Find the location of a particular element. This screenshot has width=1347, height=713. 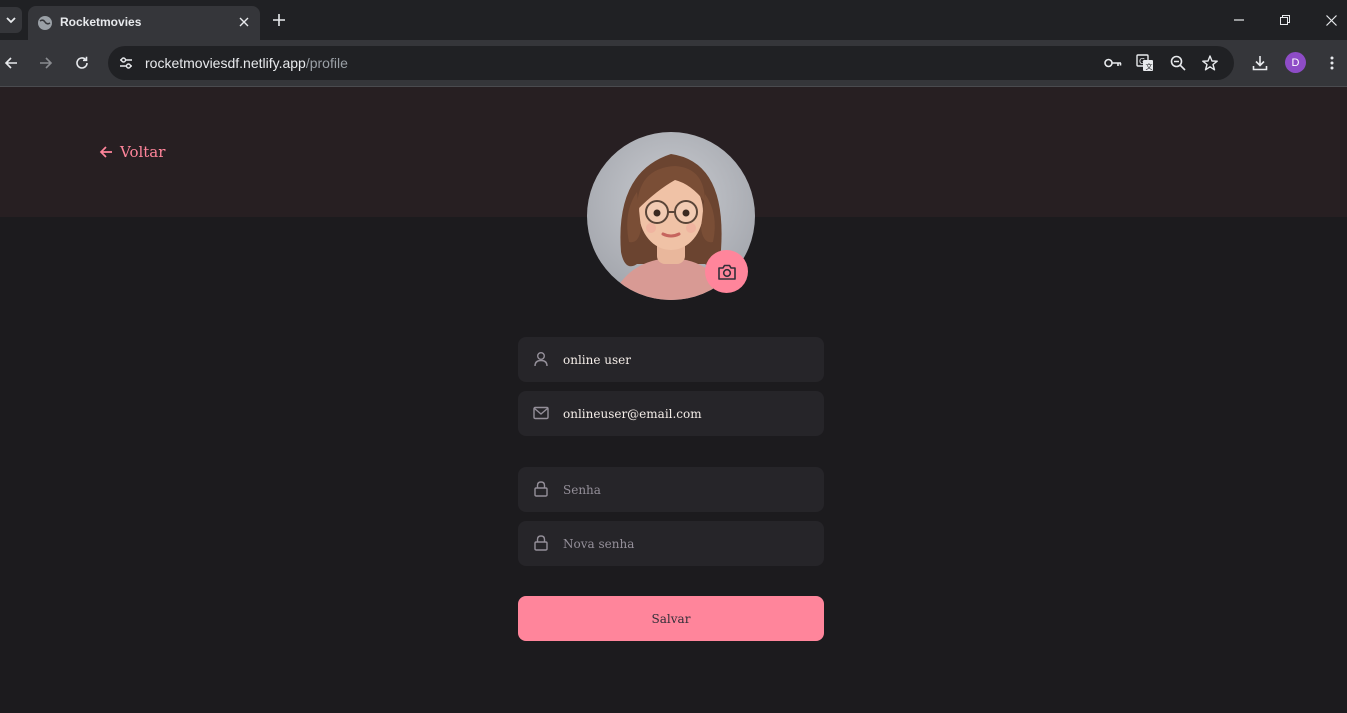

reload-icon is located at coordinates (82, 62).